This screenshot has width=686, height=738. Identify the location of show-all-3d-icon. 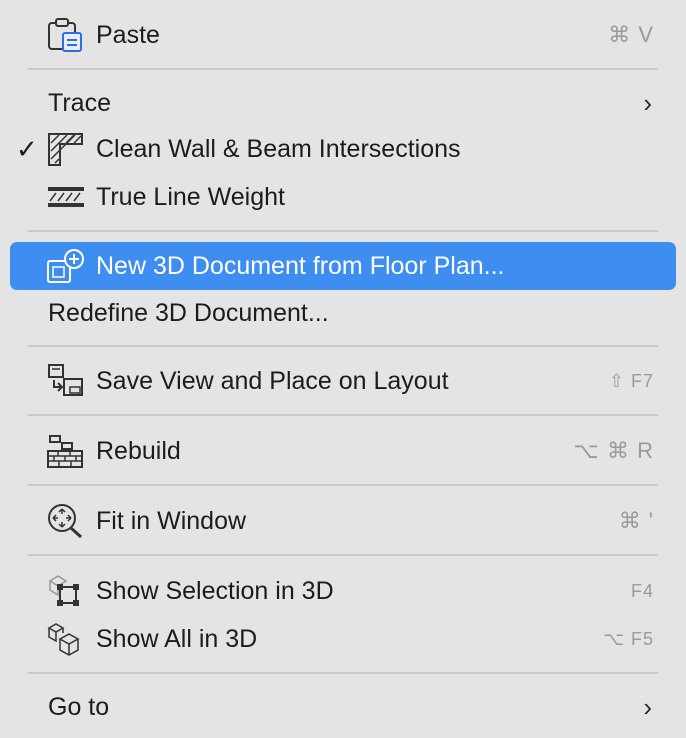
(66, 639).